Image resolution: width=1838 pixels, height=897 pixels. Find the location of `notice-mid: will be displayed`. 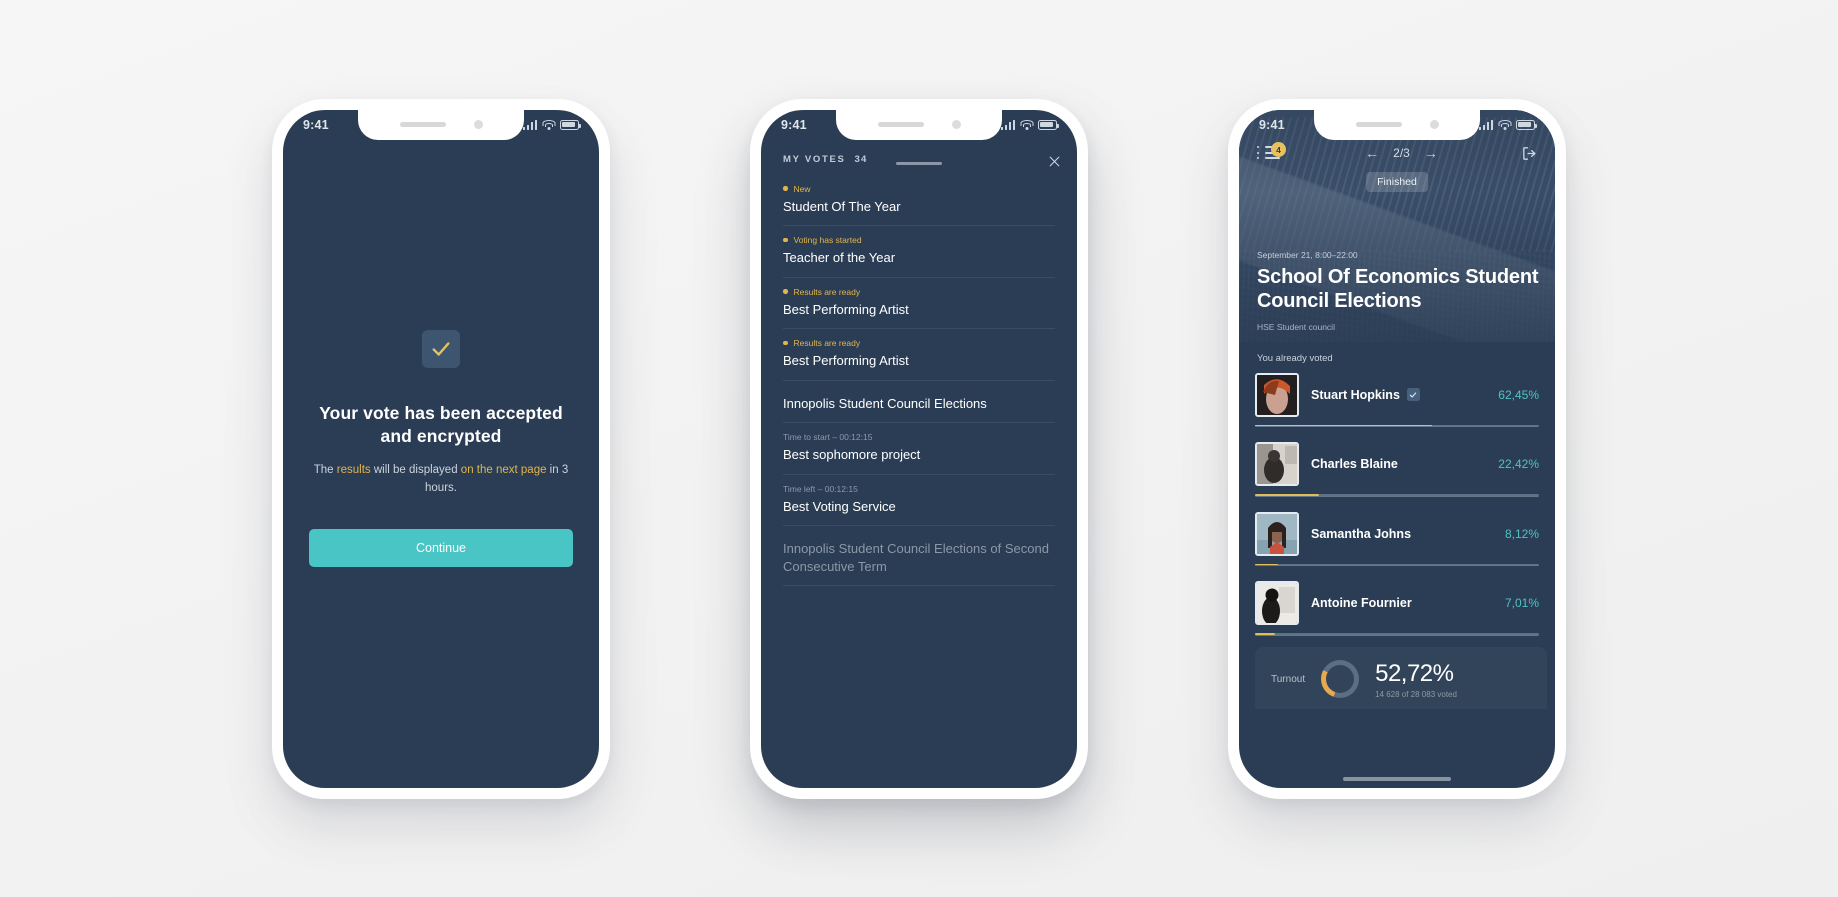

notice-mid: will be displayed is located at coordinates (415, 470).